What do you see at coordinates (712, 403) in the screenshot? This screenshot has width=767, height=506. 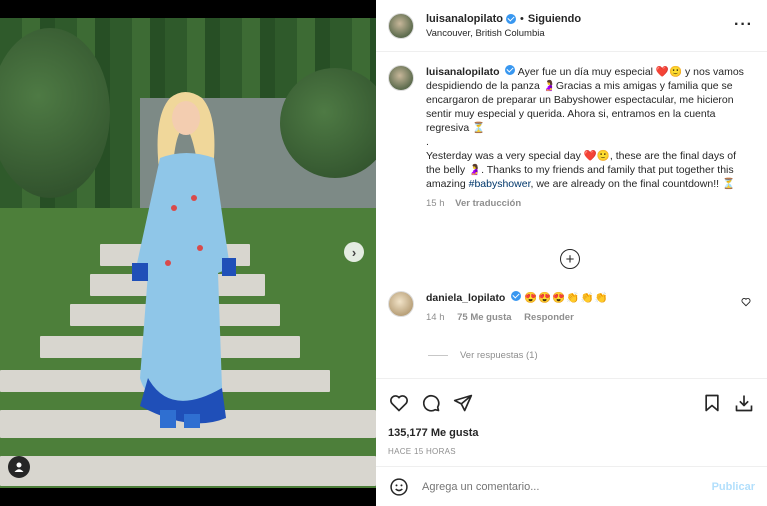 I see `bookmark-icon` at bounding box center [712, 403].